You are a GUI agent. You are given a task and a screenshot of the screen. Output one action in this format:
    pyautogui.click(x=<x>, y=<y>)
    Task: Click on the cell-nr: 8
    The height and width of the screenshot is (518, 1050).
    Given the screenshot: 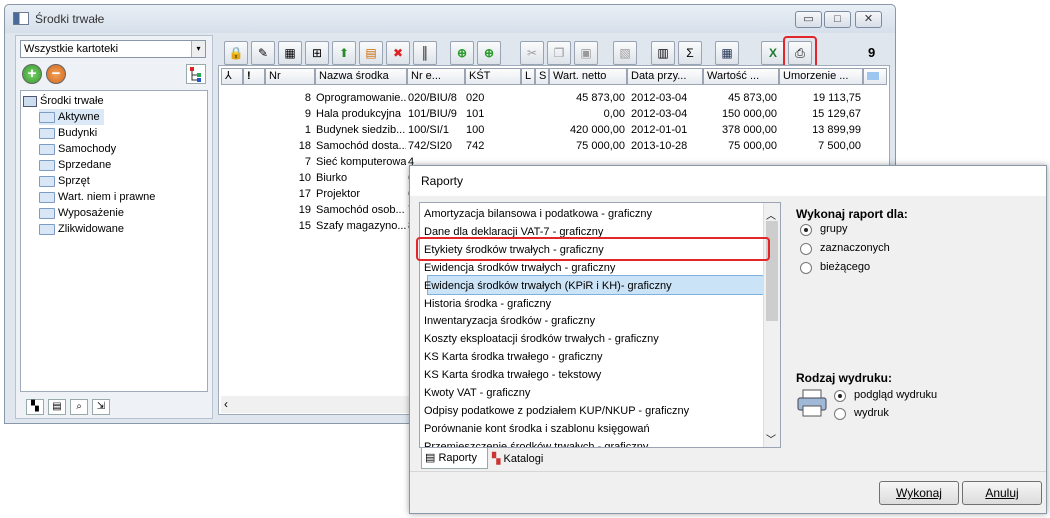 What is the action you would take?
    pyautogui.click(x=307, y=98)
    